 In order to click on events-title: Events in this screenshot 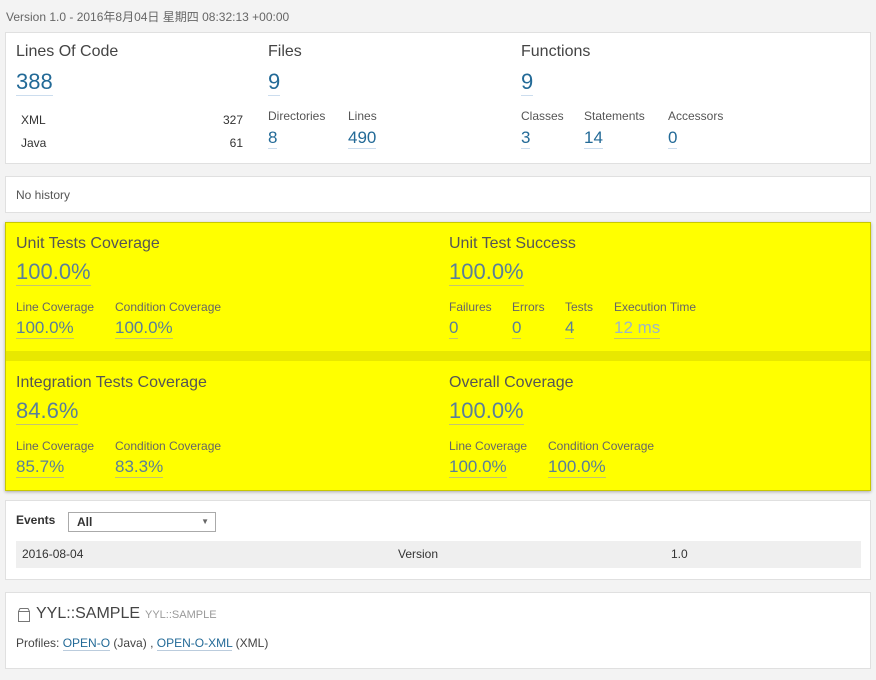, I will do `click(36, 520)`.